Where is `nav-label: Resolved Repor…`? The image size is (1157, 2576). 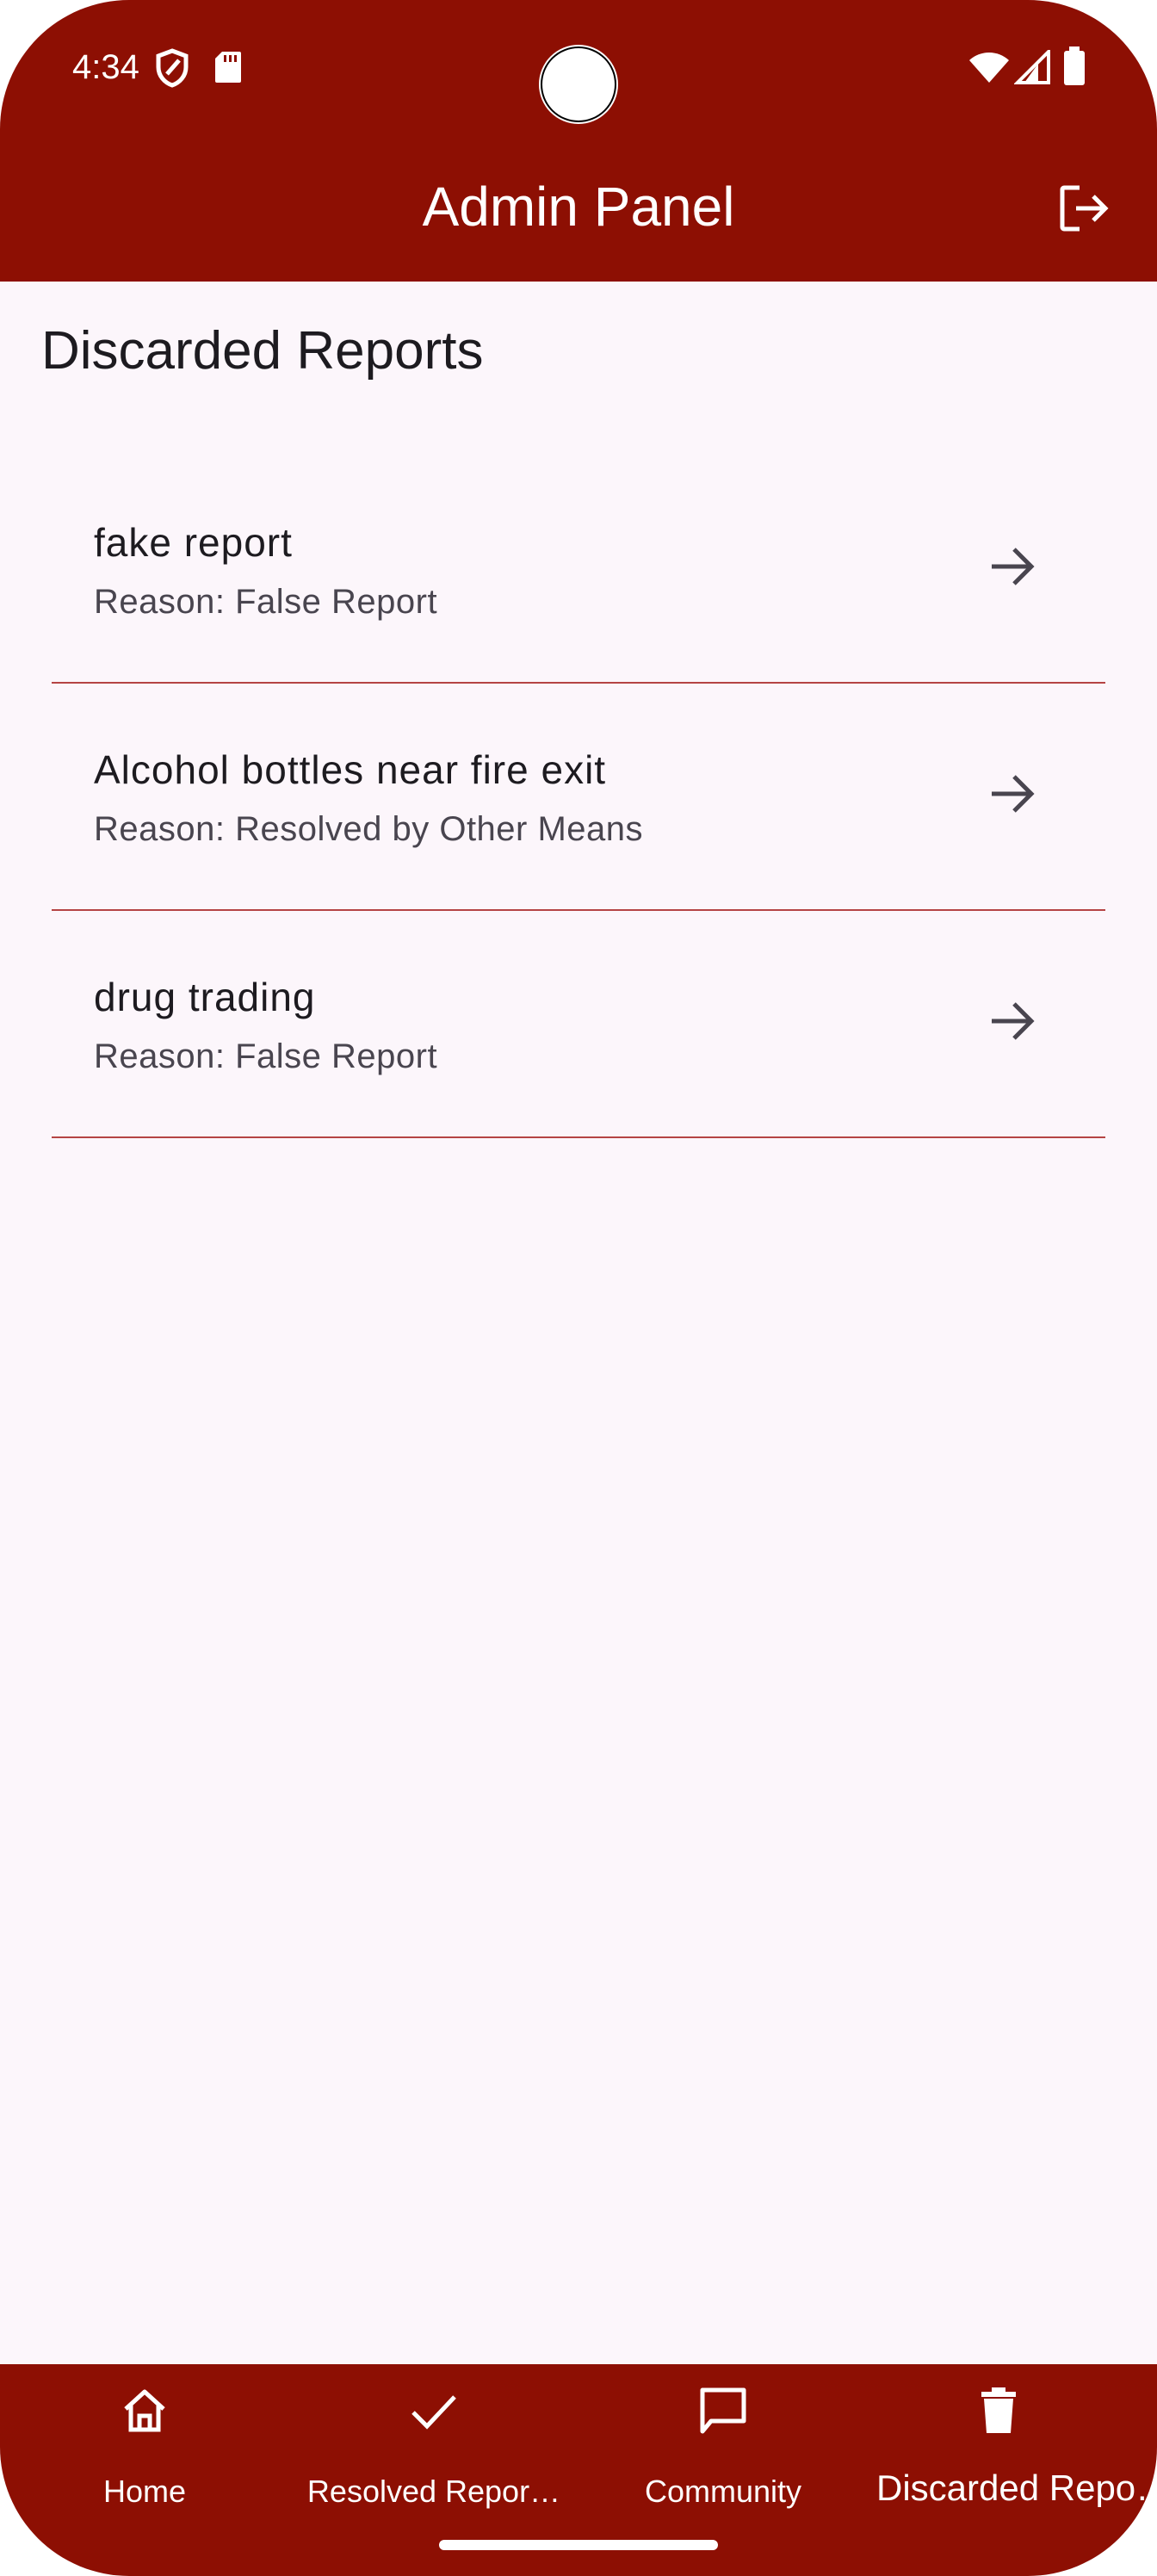 nav-label: Resolved Repor… is located at coordinates (433, 2491).